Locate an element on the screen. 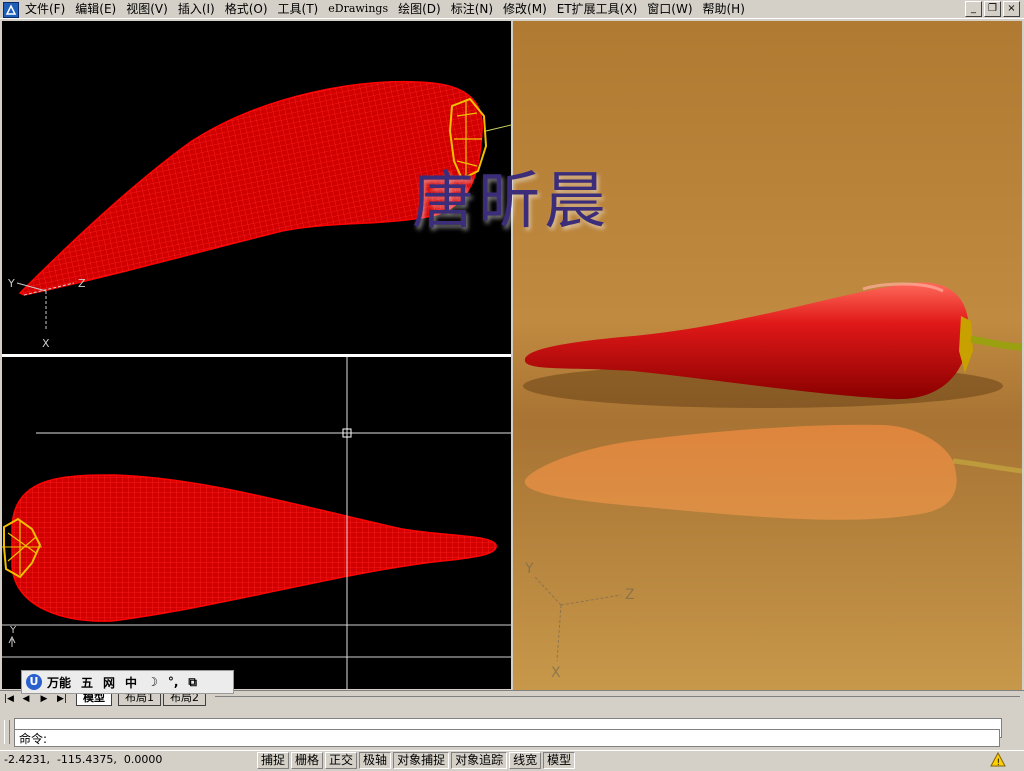 The image size is (1024, 771). ime-mode-net: 网 is located at coordinates (109, 682).